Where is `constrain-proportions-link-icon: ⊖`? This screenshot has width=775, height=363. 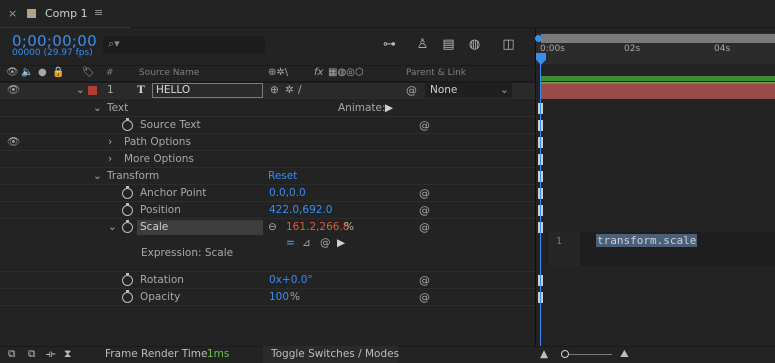
constrain-proportions-link-icon: ⊖ is located at coordinates (272, 227).